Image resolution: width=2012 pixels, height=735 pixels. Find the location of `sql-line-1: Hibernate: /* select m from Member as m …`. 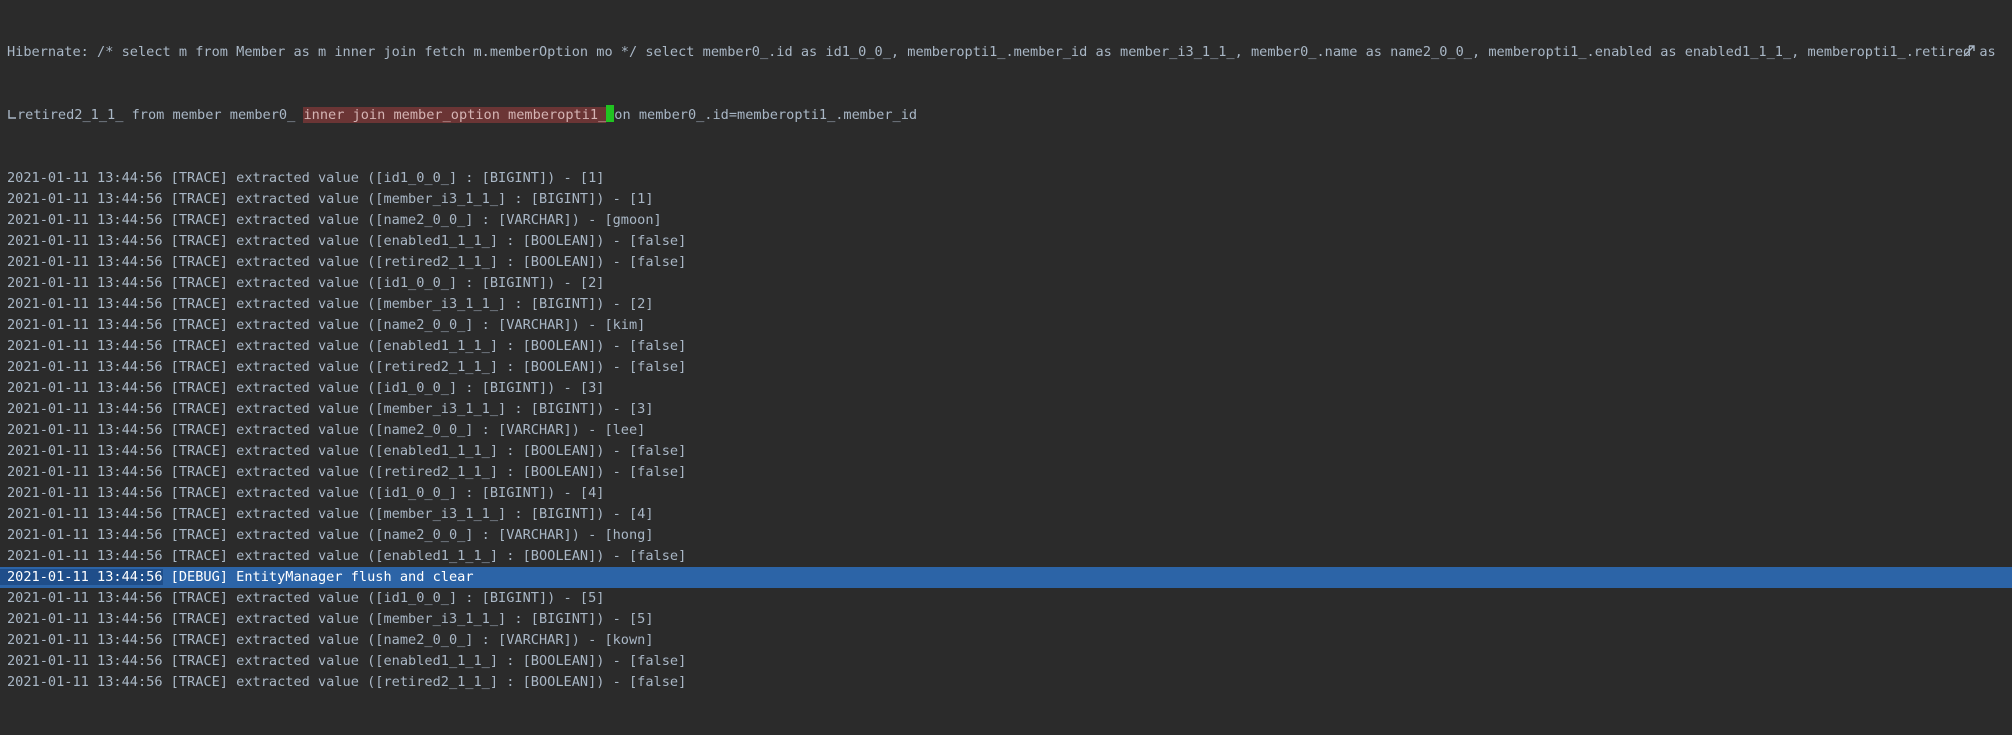

sql-line-1: Hibernate: /* select m from Member as m … is located at coordinates (1006, 52).